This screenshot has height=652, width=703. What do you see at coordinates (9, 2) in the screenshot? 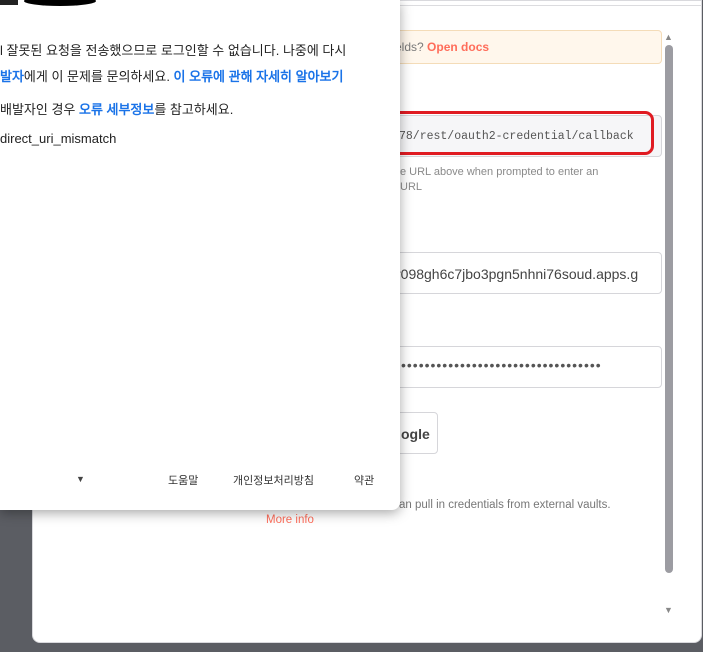
I see `redaction-mark` at bounding box center [9, 2].